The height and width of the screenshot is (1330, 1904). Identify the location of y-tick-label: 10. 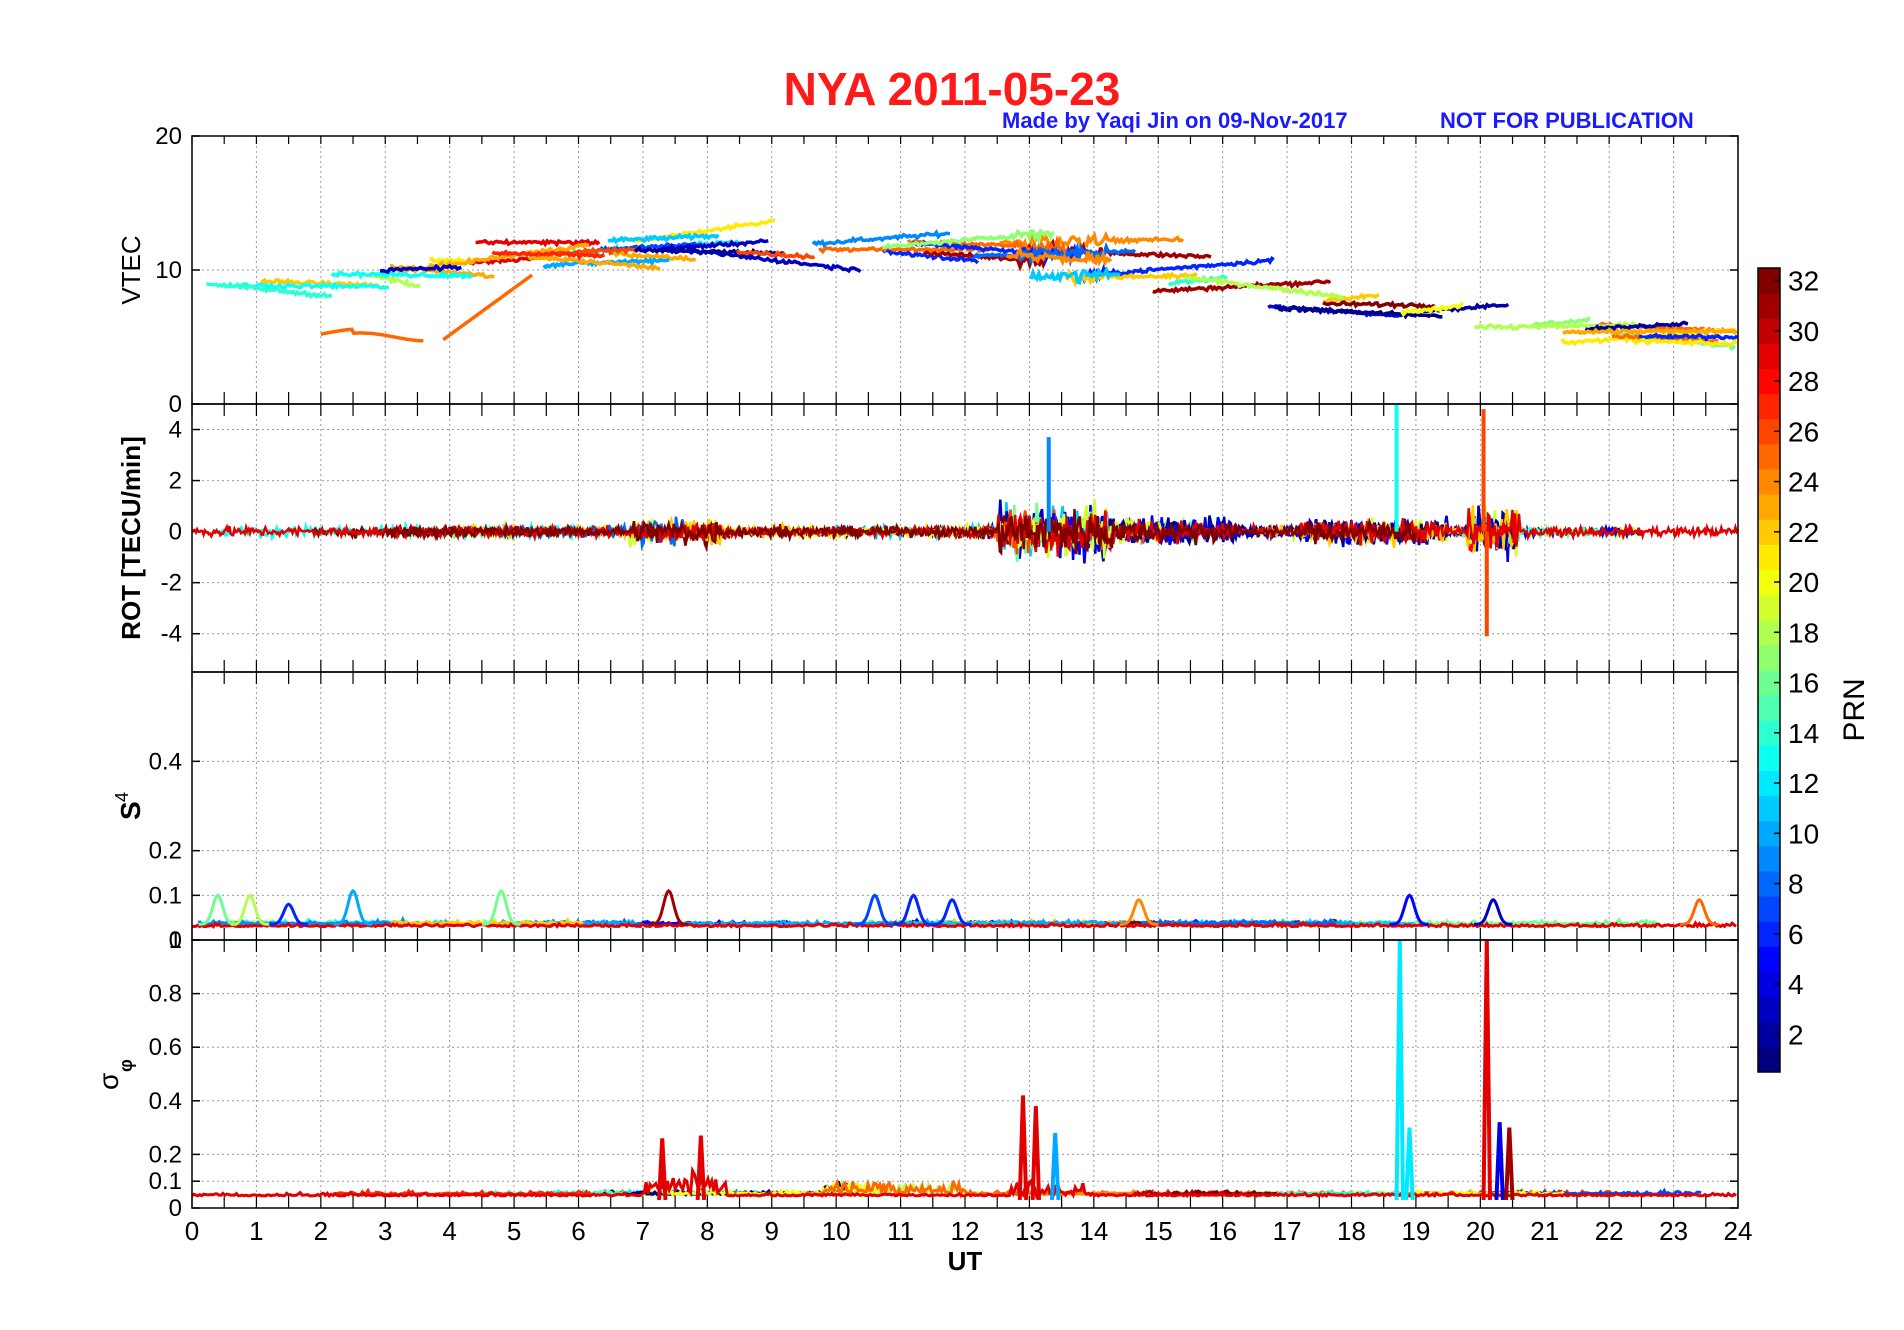
(168, 270).